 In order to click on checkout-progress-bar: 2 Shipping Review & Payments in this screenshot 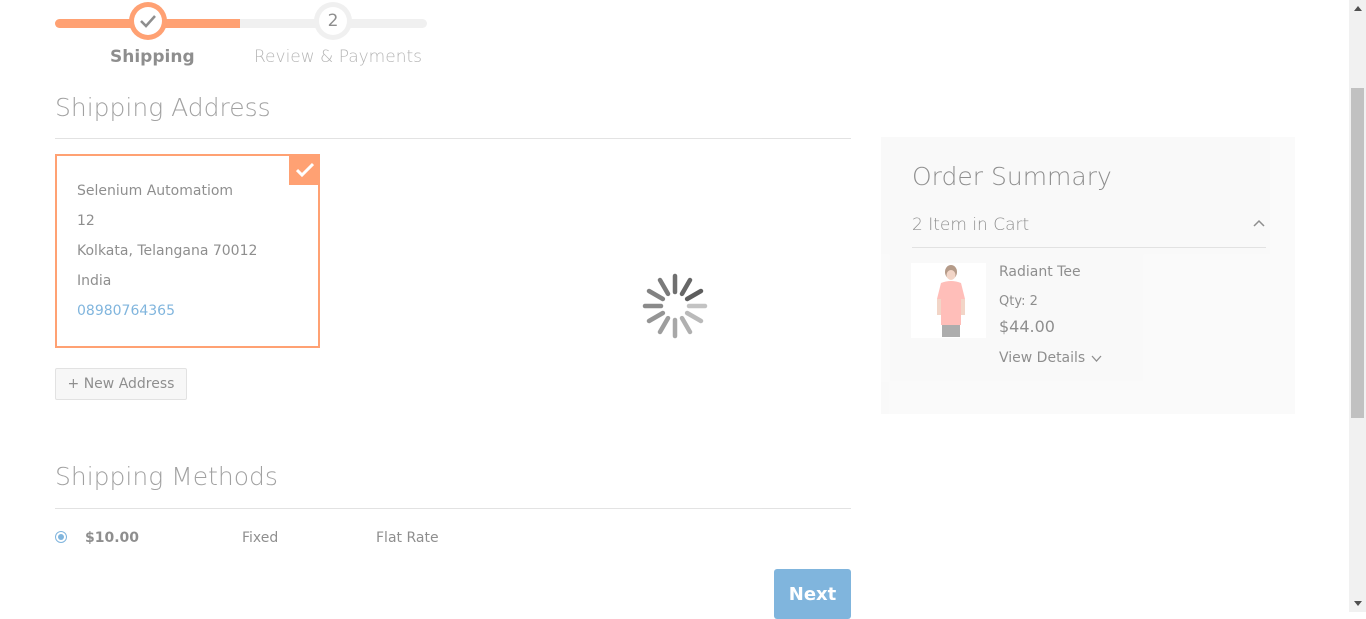, I will do `click(241, 40)`.